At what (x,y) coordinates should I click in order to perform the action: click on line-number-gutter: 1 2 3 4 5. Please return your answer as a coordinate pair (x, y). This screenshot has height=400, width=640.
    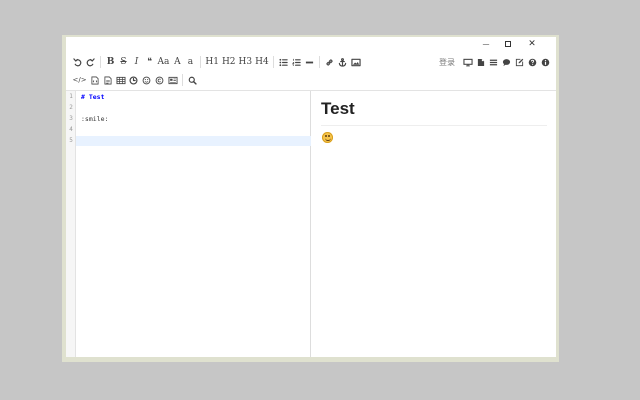
    Looking at the image, I should click on (71, 224).